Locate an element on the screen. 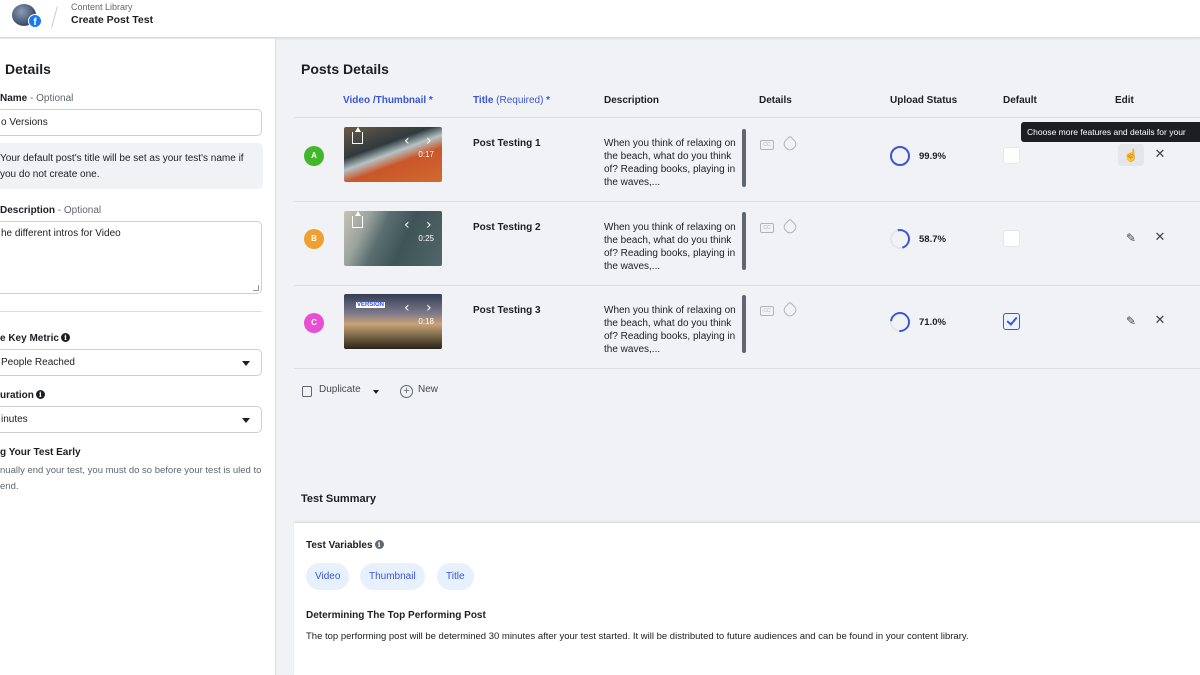 The width and height of the screenshot is (1200, 675). upload-percent: 58.7% is located at coordinates (932, 239).